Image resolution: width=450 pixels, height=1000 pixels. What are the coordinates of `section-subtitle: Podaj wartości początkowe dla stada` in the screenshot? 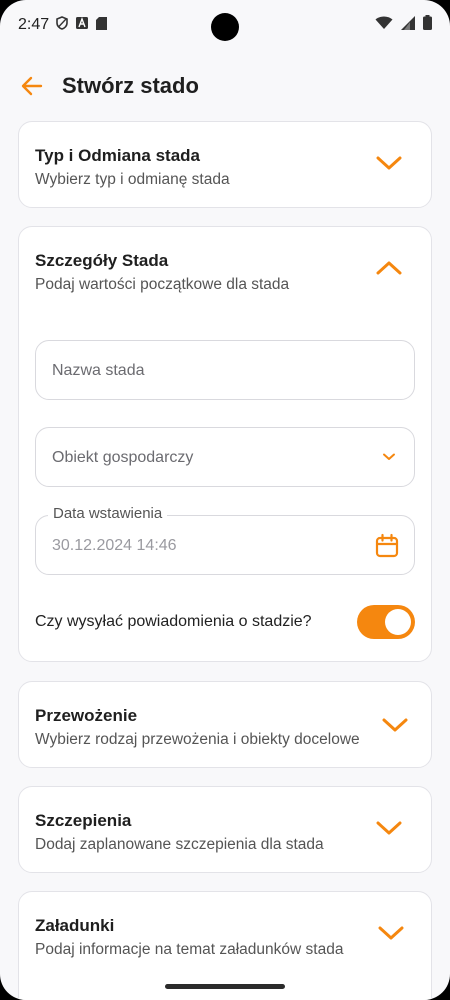 It's located at (162, 284).